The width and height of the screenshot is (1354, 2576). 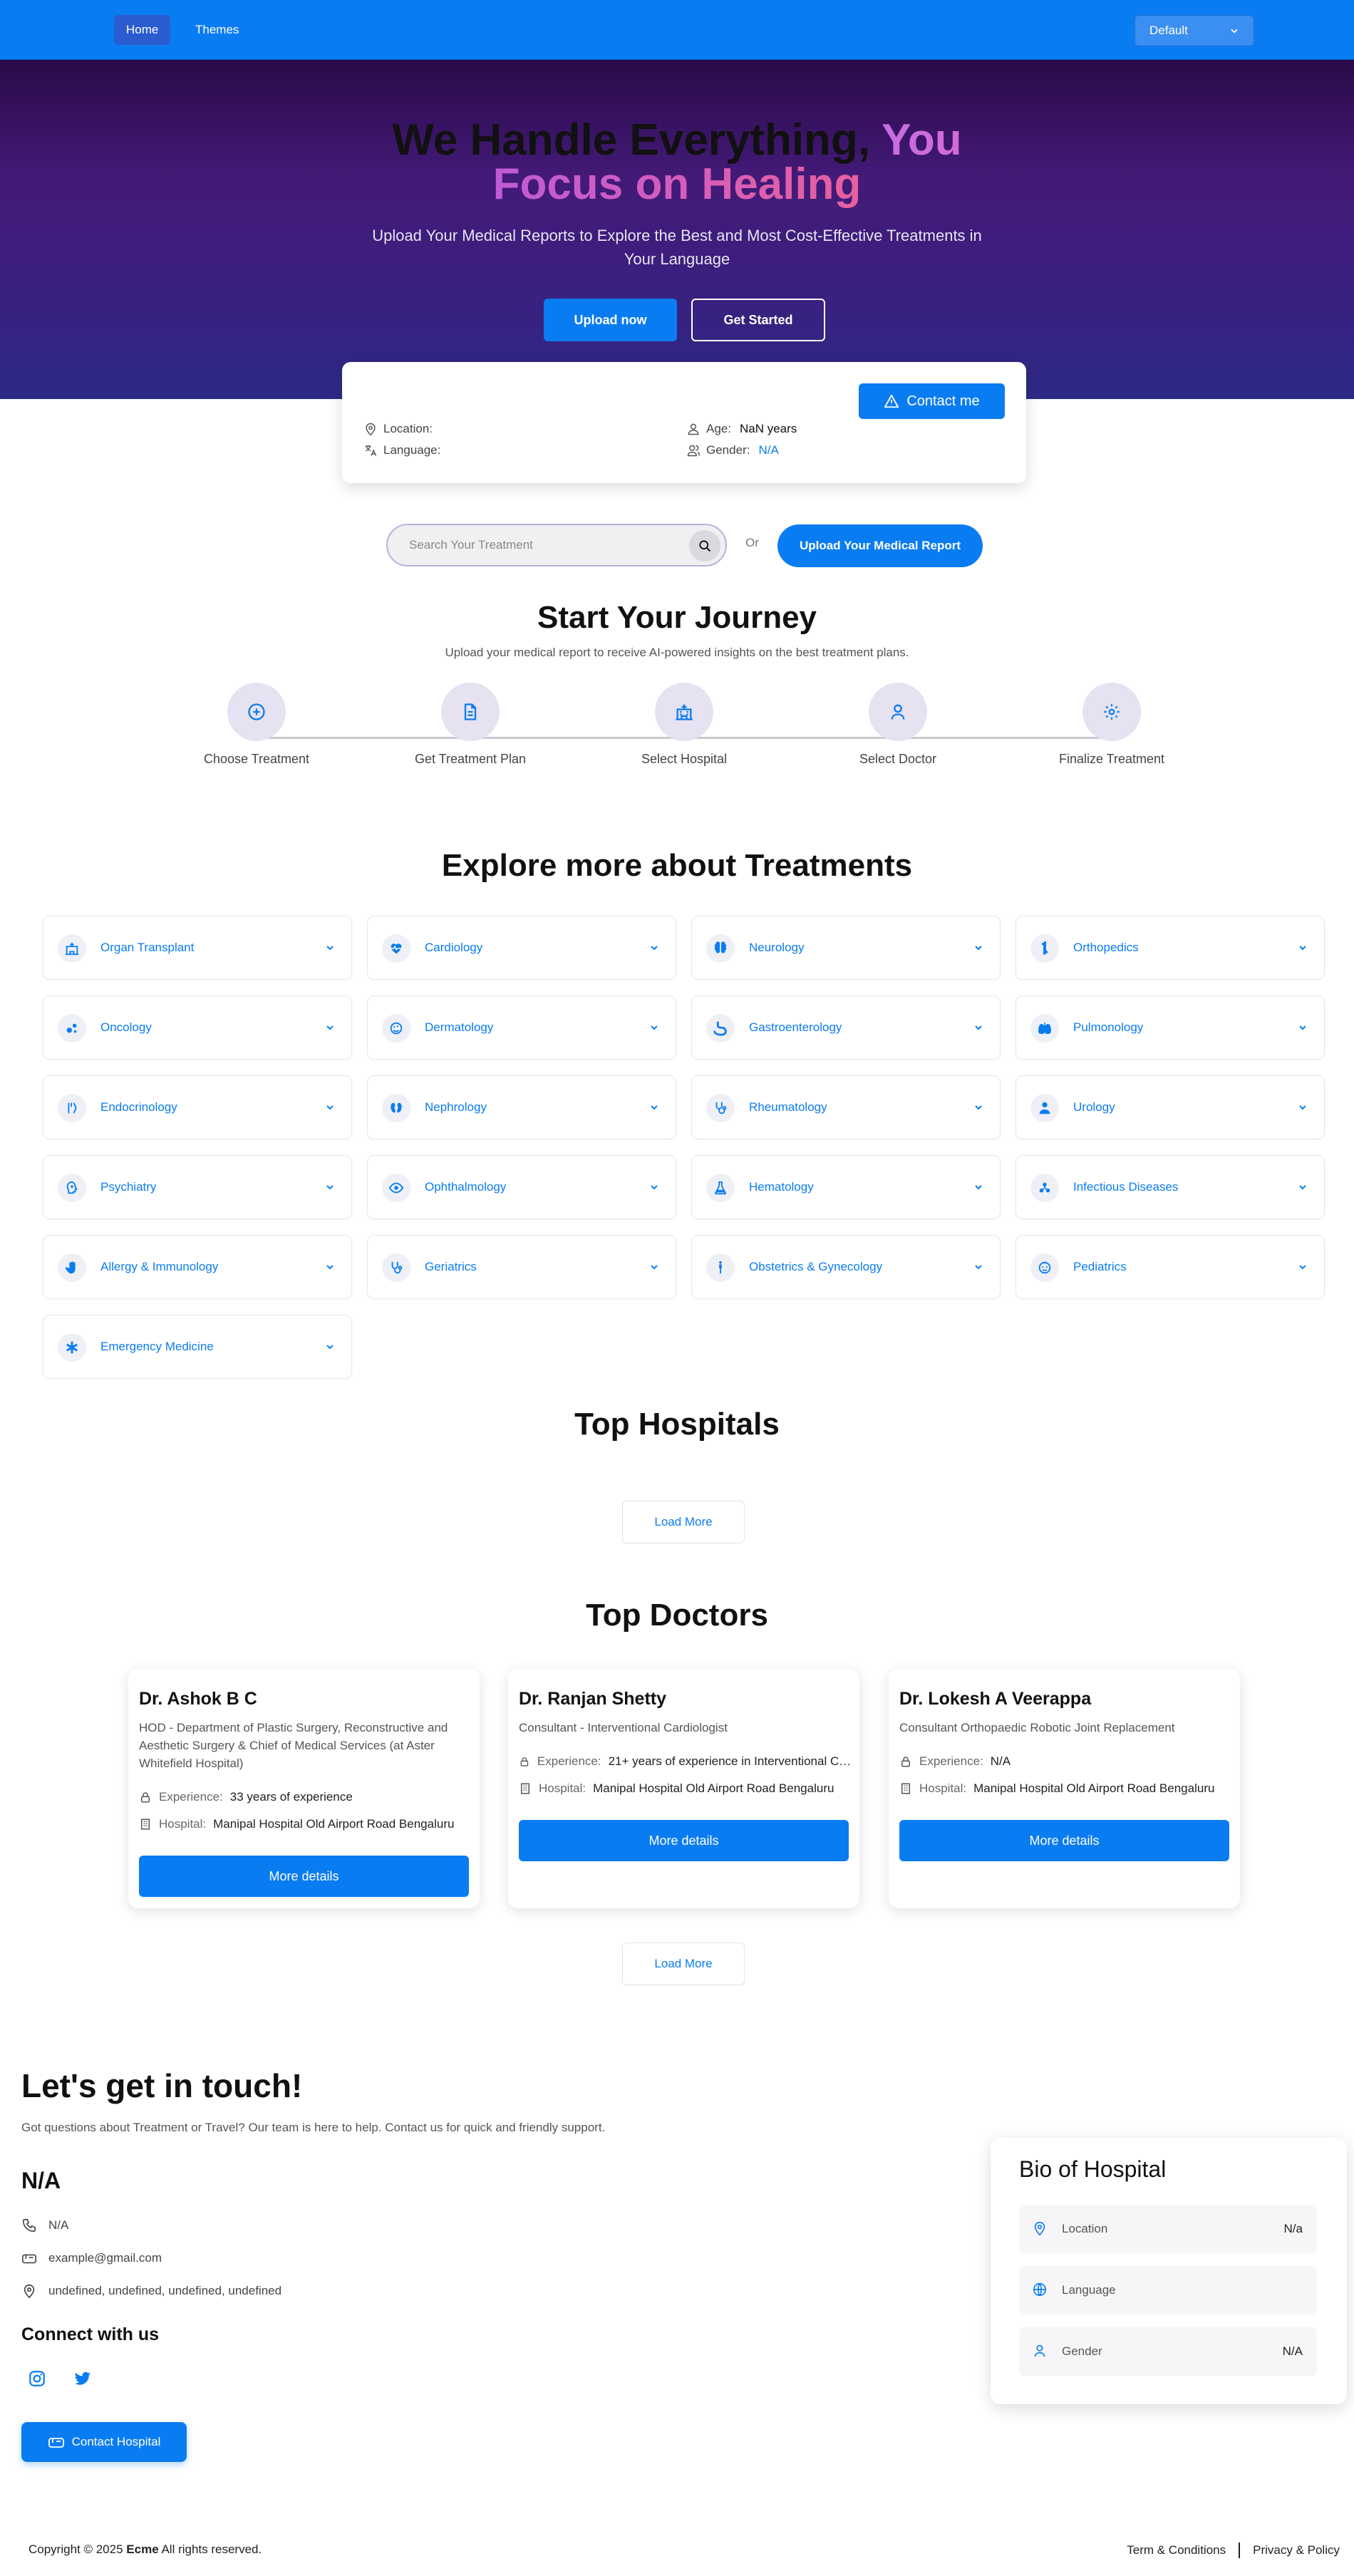 I want to click on map-pin-icon, so click(x=1039, y=2229).